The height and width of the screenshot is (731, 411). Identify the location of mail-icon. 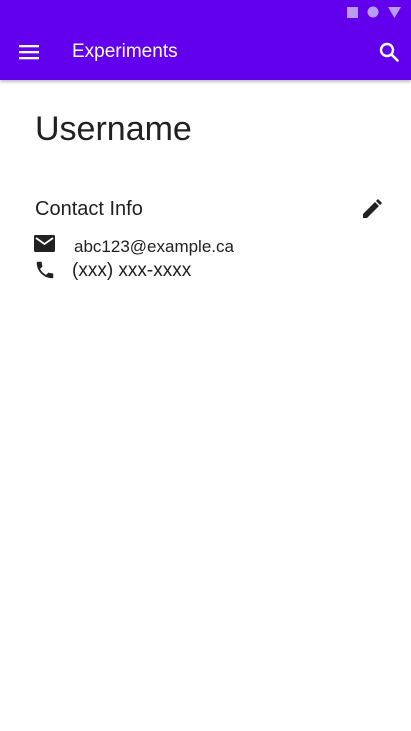
(44, 243).